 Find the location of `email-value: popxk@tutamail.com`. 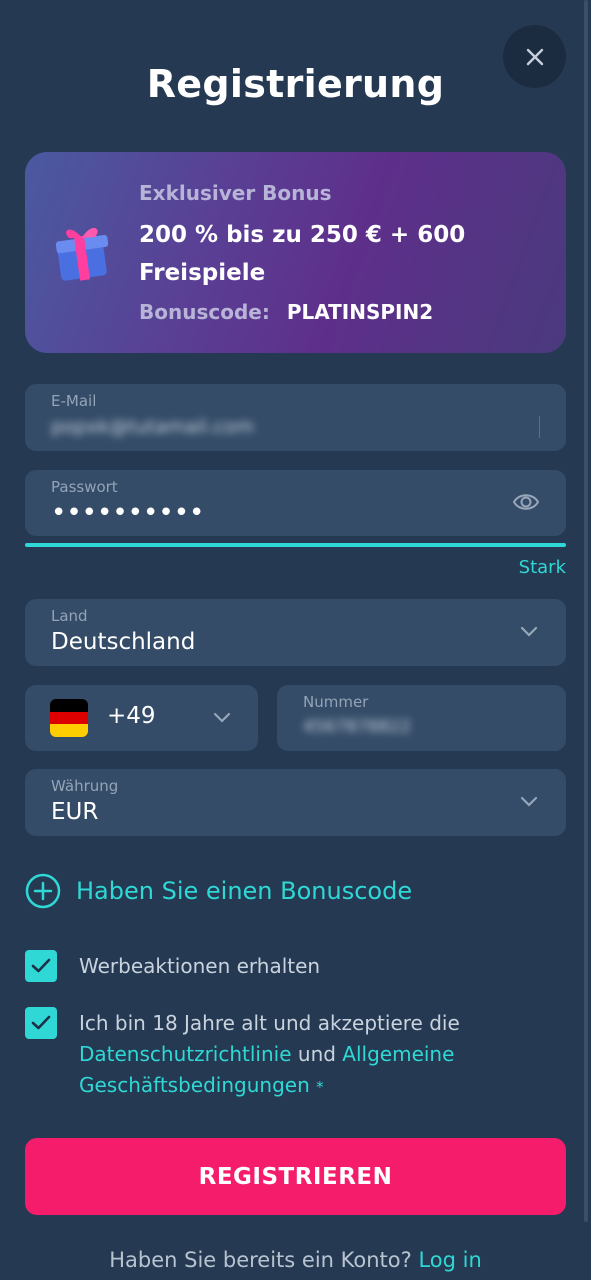

email-value: popxk@tutamail.com is located at coordinates (152, 427).